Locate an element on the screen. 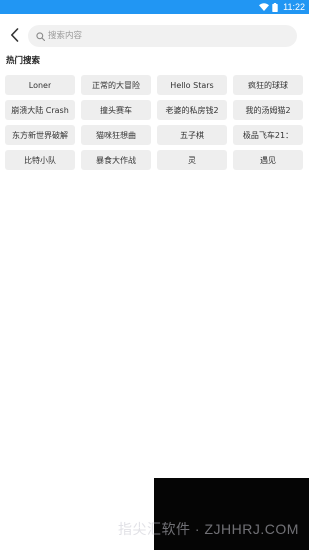  hot-tag-label: 疯狂的球球 is located at coordinates (268, 85).